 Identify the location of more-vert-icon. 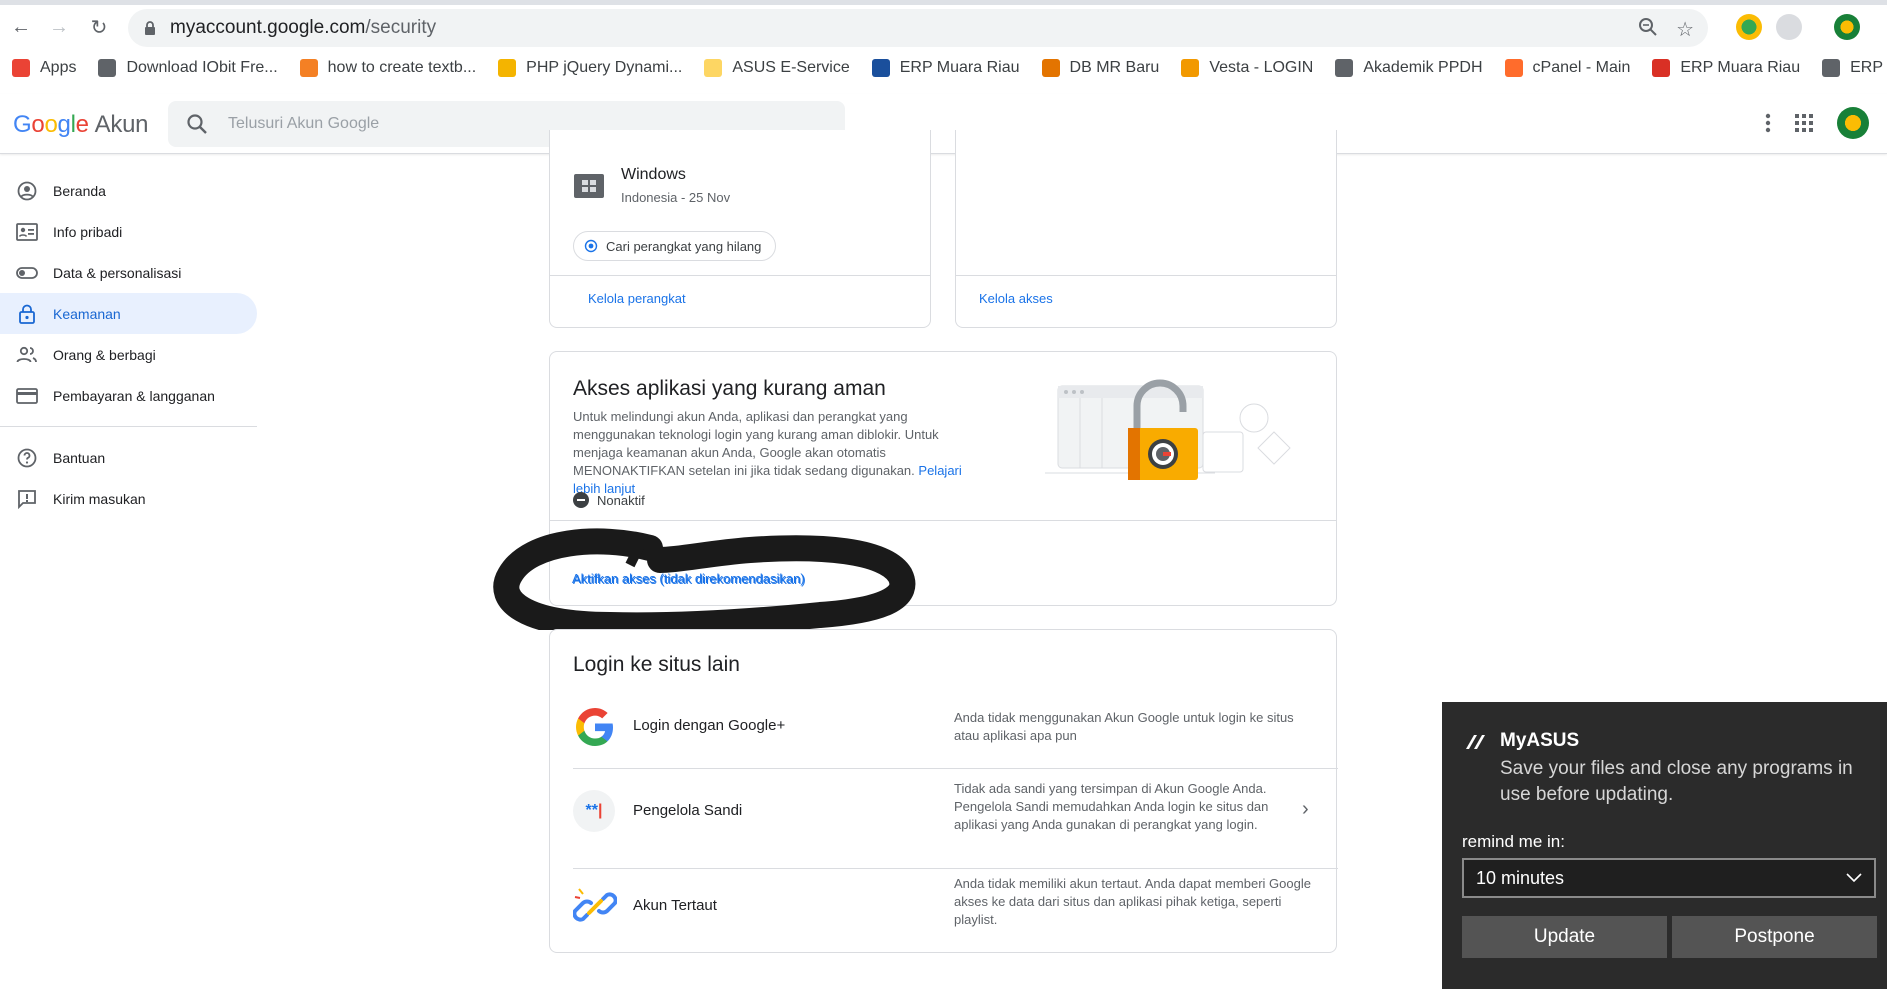
(1768, 123).